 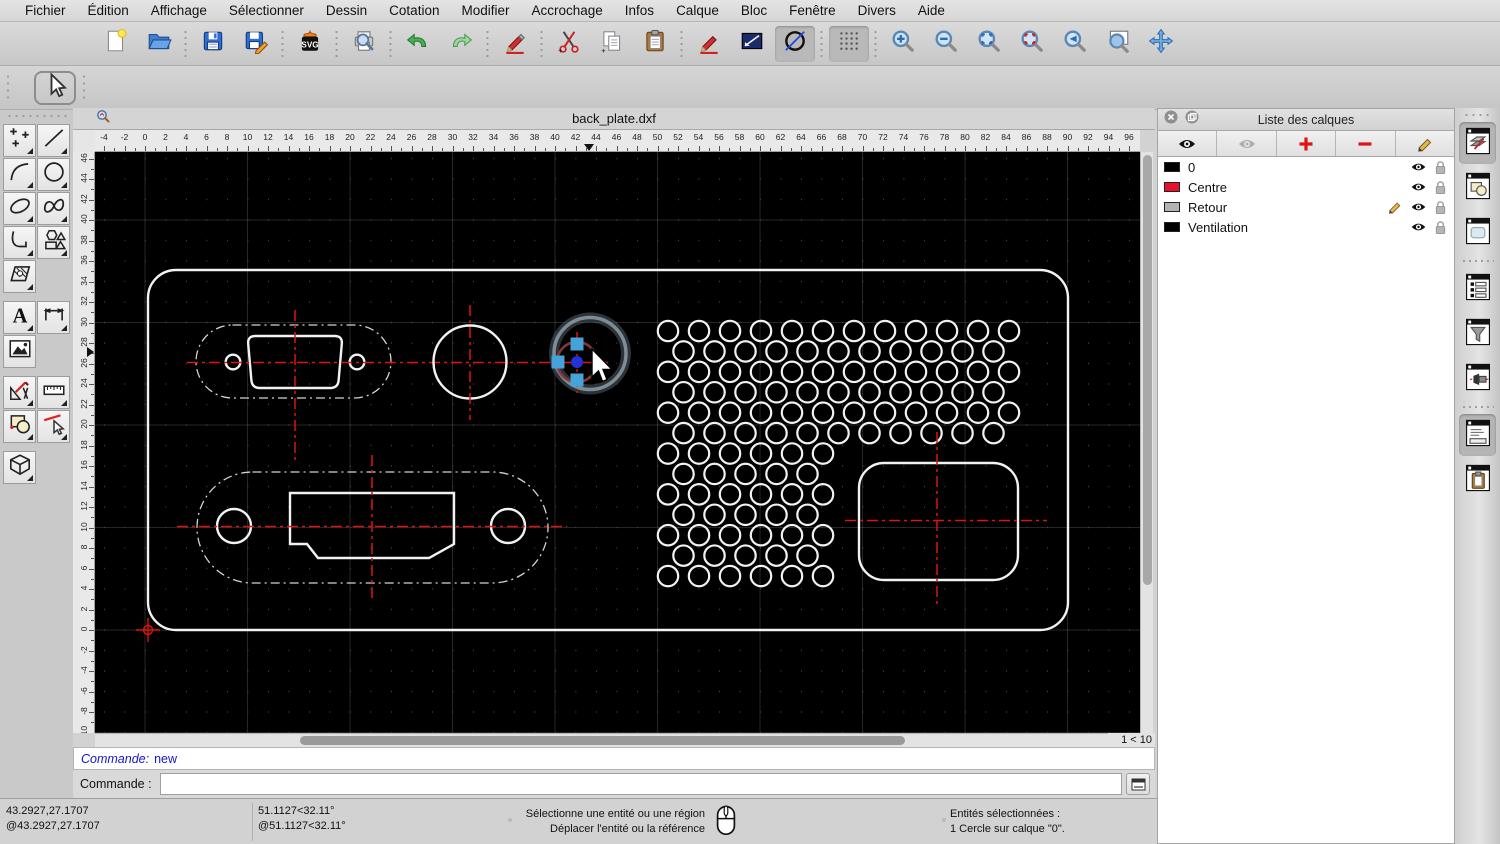 I want to click on hide-all-layers-button, so click(x=1247, y=143).